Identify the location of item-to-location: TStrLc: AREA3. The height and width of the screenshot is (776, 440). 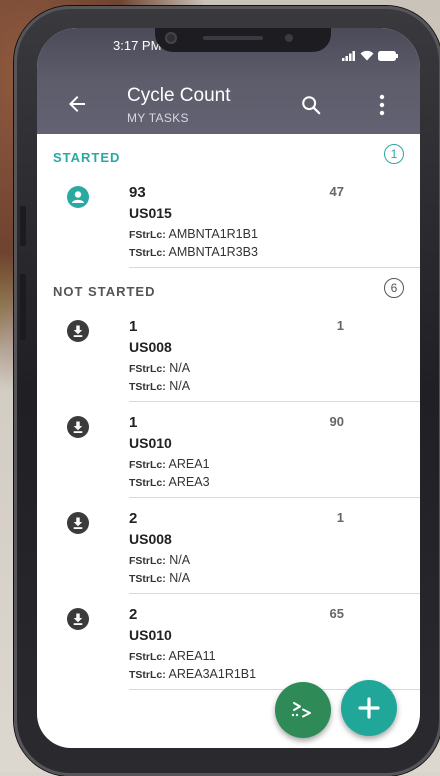
(169, 482).